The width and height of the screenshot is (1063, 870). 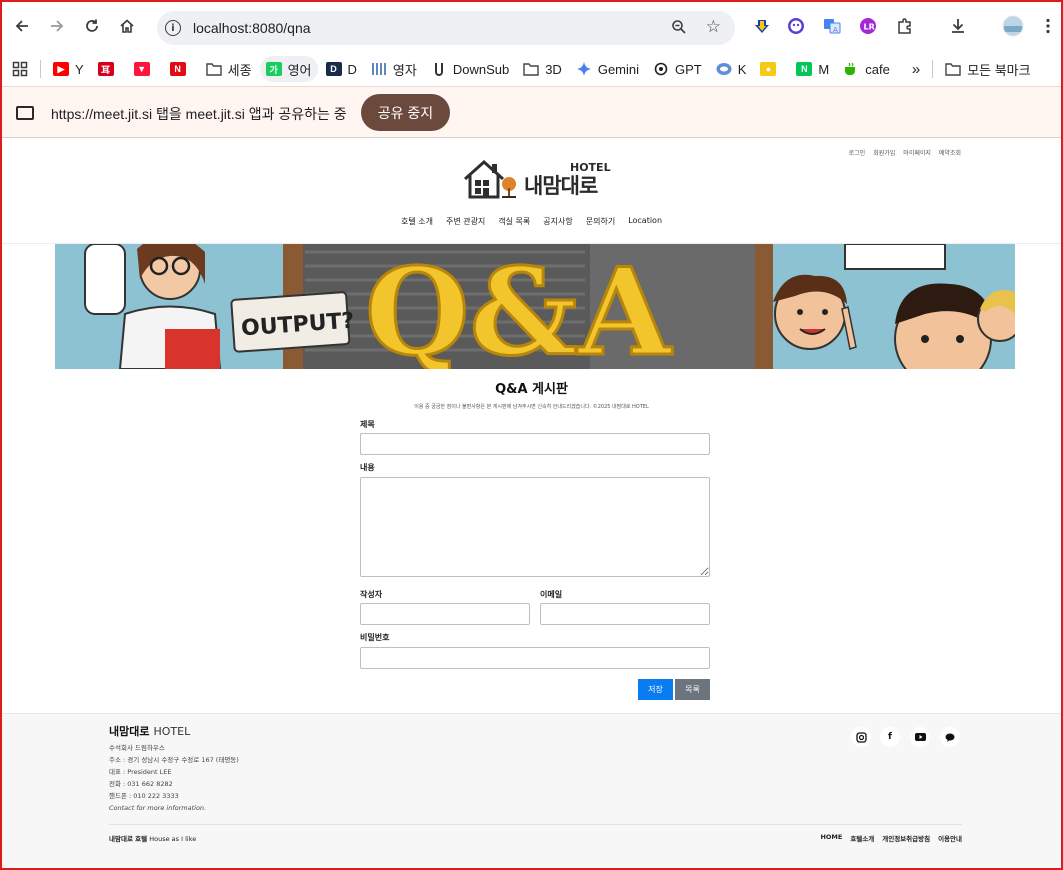 I want to click on content-label: 내용, so click(x=367, y=467).